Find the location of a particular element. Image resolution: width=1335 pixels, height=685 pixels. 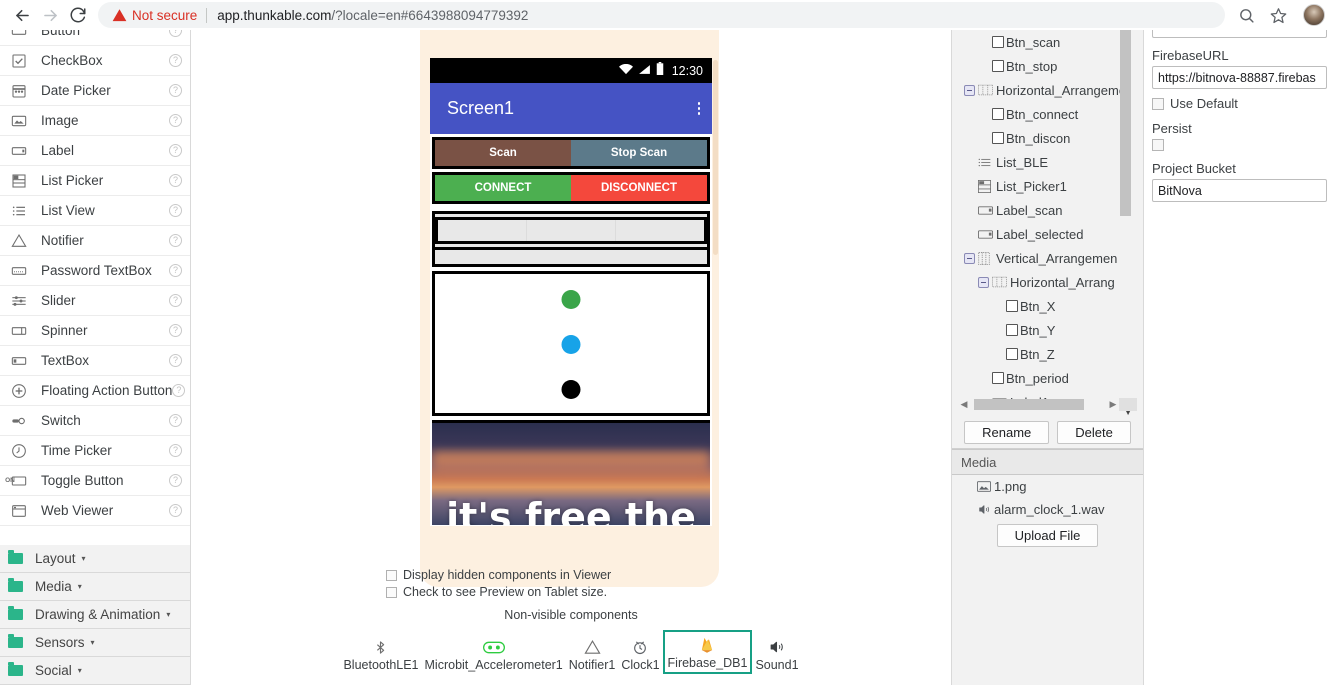

palette-item-notifier: Notifier? is located at coordinates (95, 241).